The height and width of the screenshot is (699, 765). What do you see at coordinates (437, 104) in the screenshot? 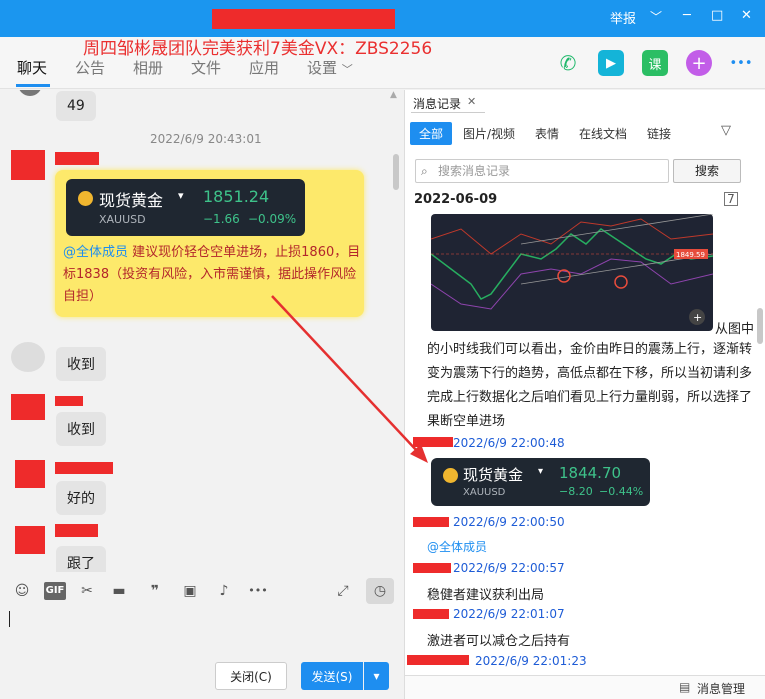
I see `history-title: 消息记录` at bounding box center [437, 104].